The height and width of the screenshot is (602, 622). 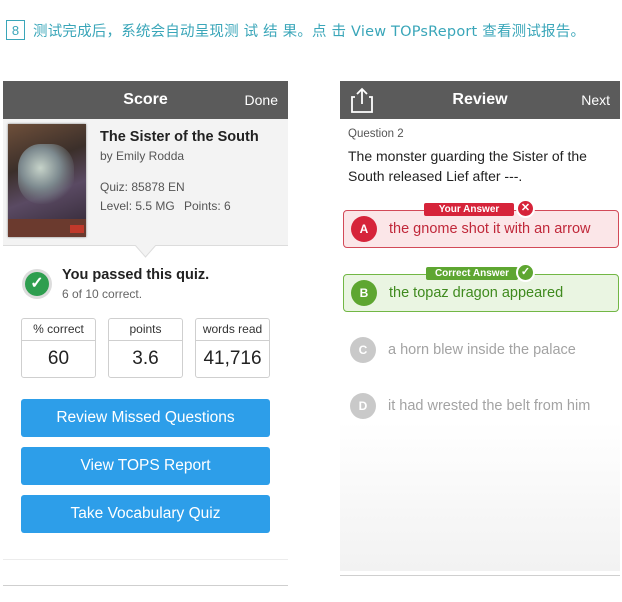 I want to click on review-missed-questions-button: Review Missed Questions, so click(x=145, y=418).